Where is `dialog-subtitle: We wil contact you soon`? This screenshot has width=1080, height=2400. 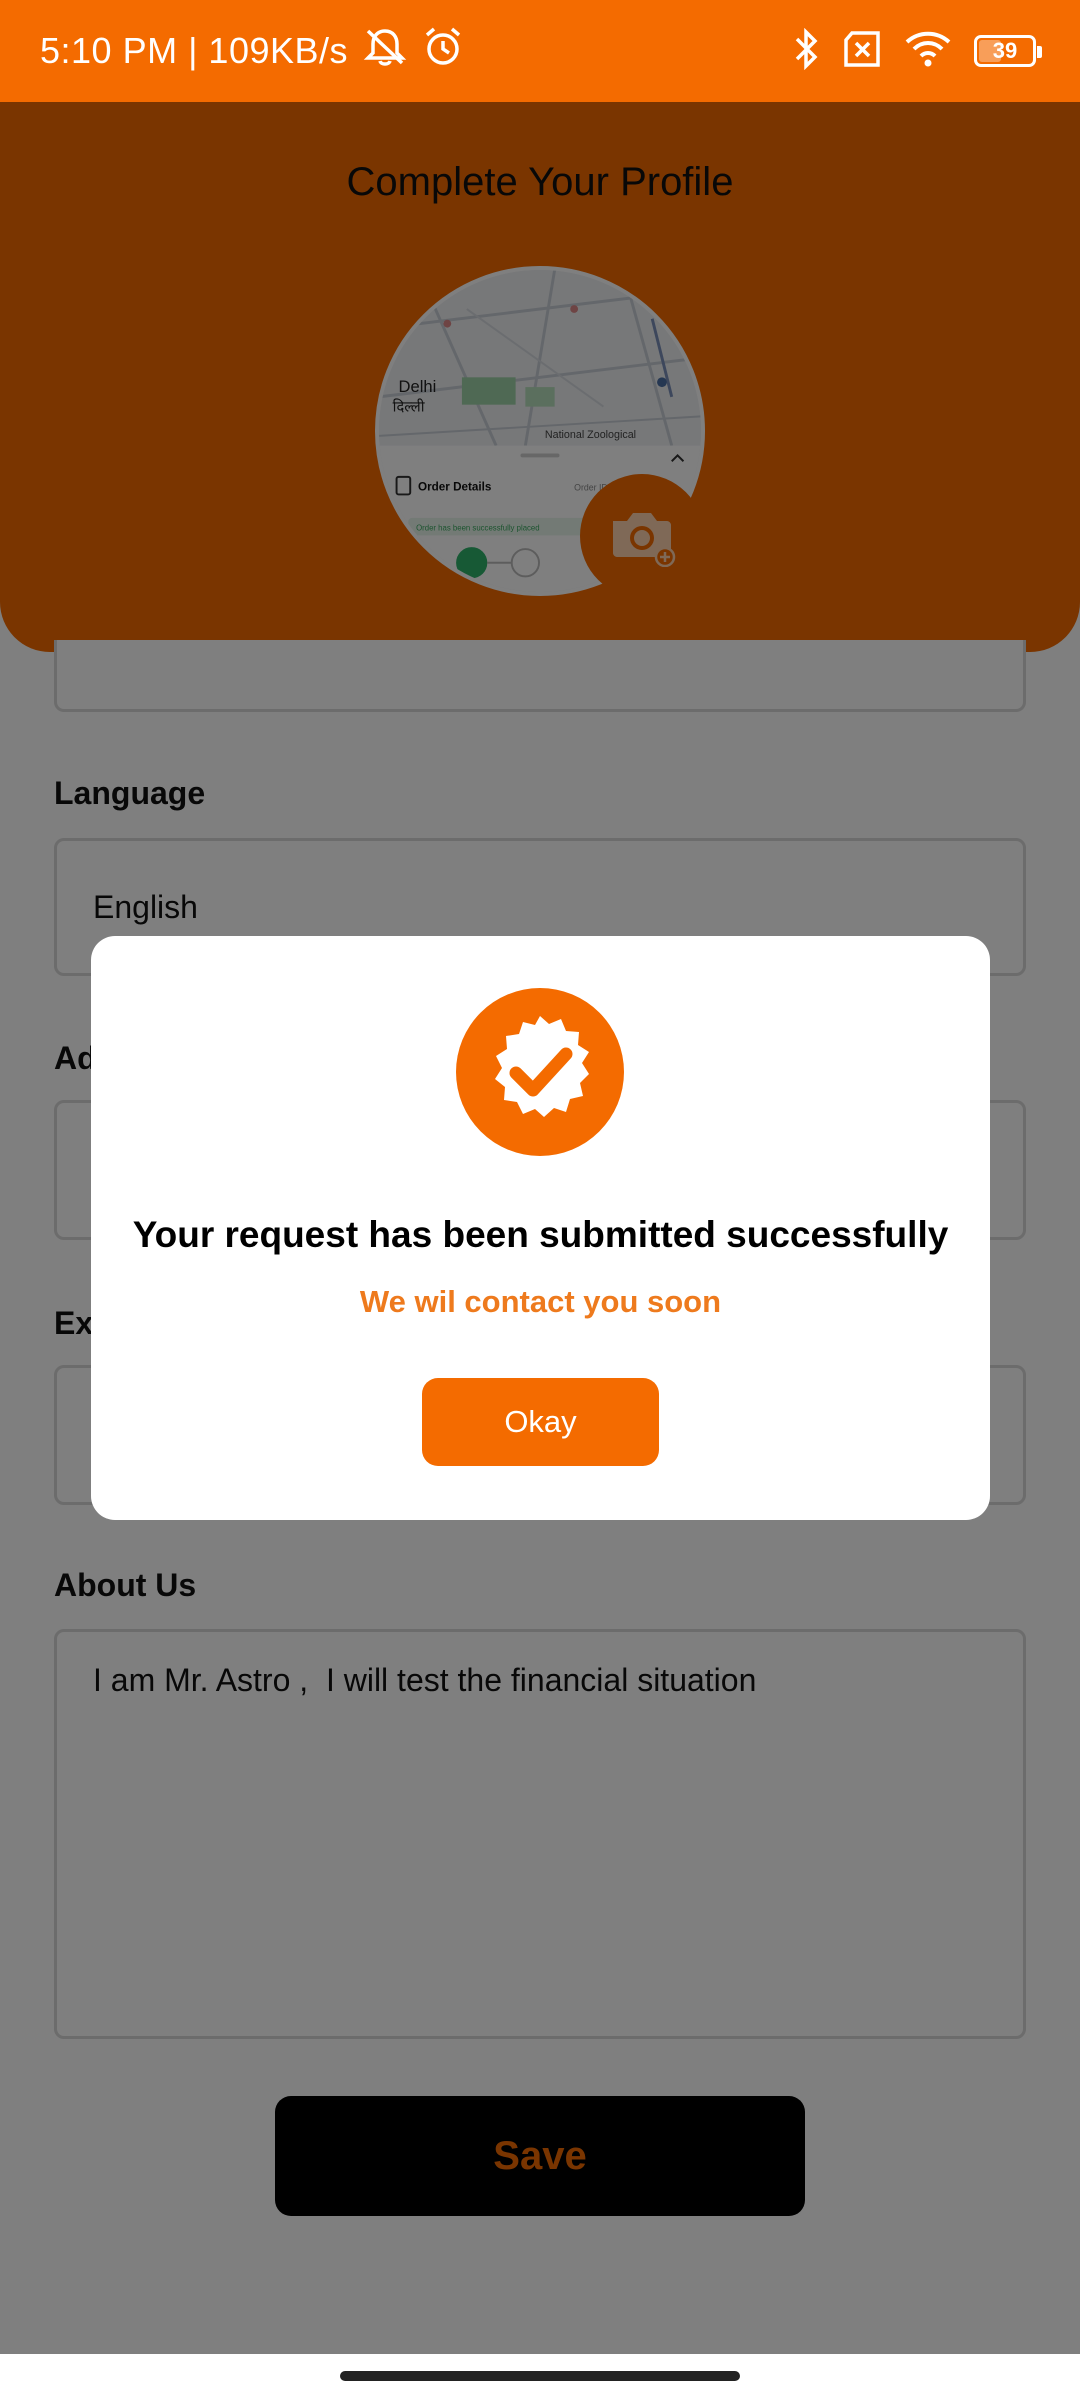 dialog-subtitle: We wil contact you soon is located at coordinates (540, 1301).